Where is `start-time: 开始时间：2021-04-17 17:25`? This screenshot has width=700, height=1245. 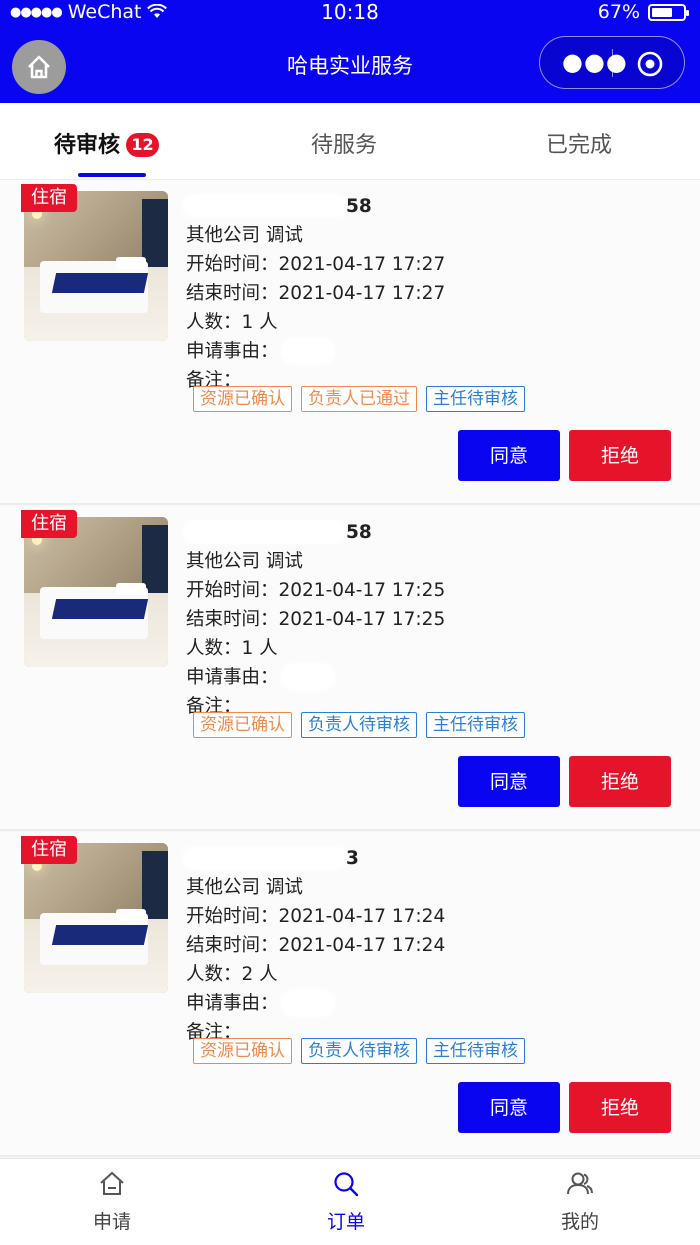 start-time: 开始时间：2021-04-17 17:25 is located at coordinates (316, 590).